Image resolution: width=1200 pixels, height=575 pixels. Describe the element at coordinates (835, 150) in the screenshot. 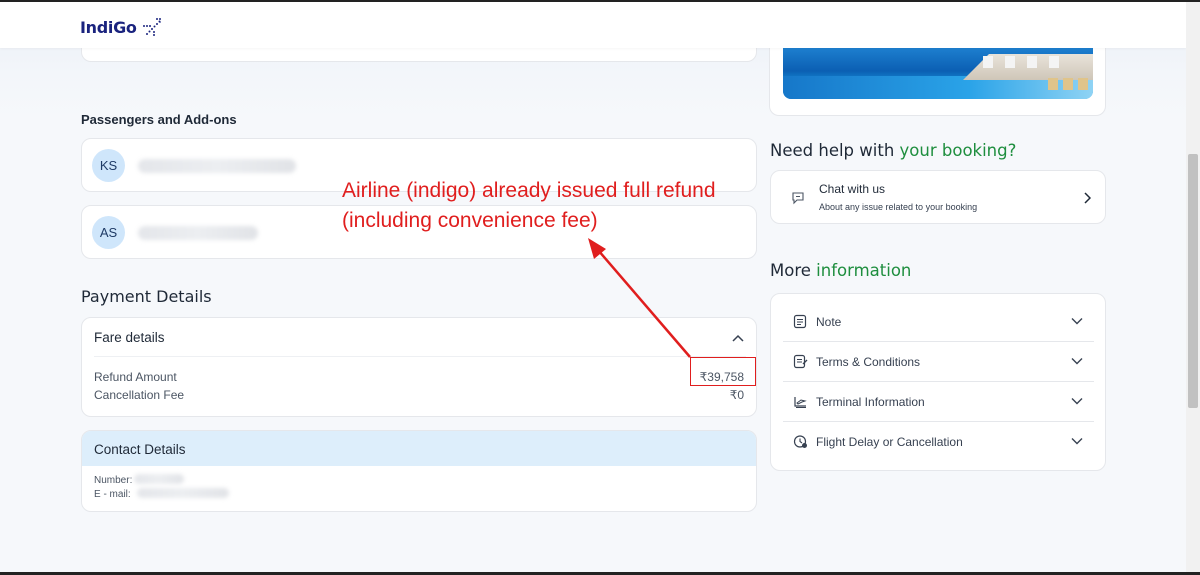

I see `help-title-prefix: Need help with` at that location.